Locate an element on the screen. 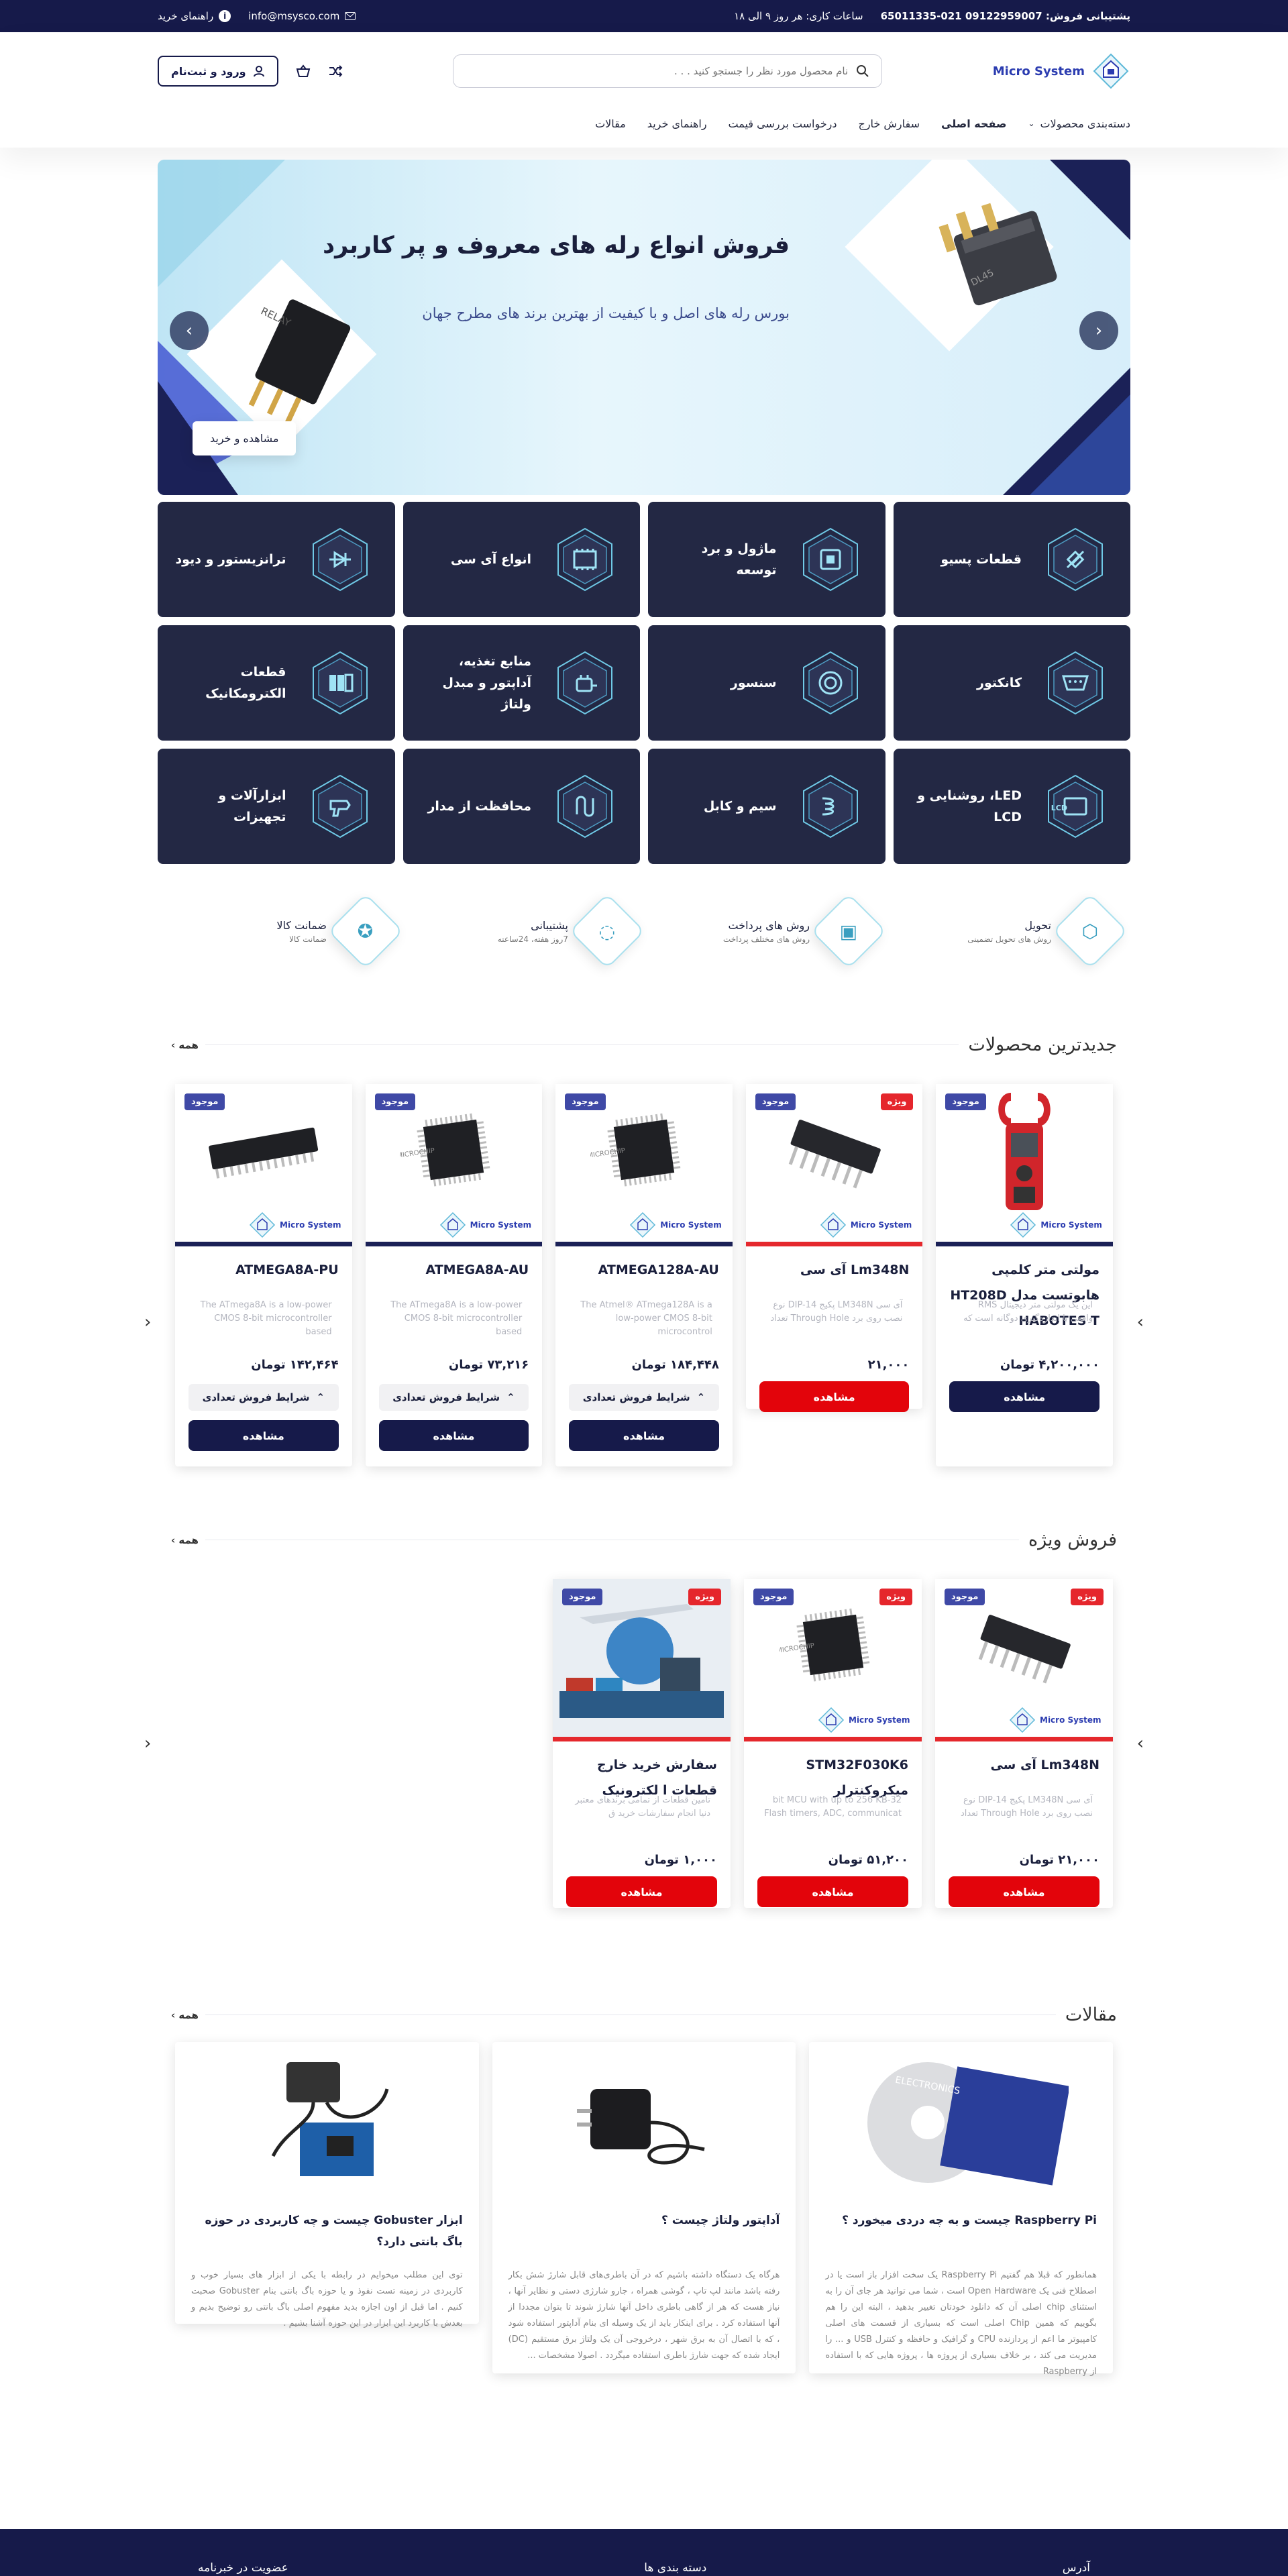  email-link: info@msysco.com is located at coordinates (302, 16).